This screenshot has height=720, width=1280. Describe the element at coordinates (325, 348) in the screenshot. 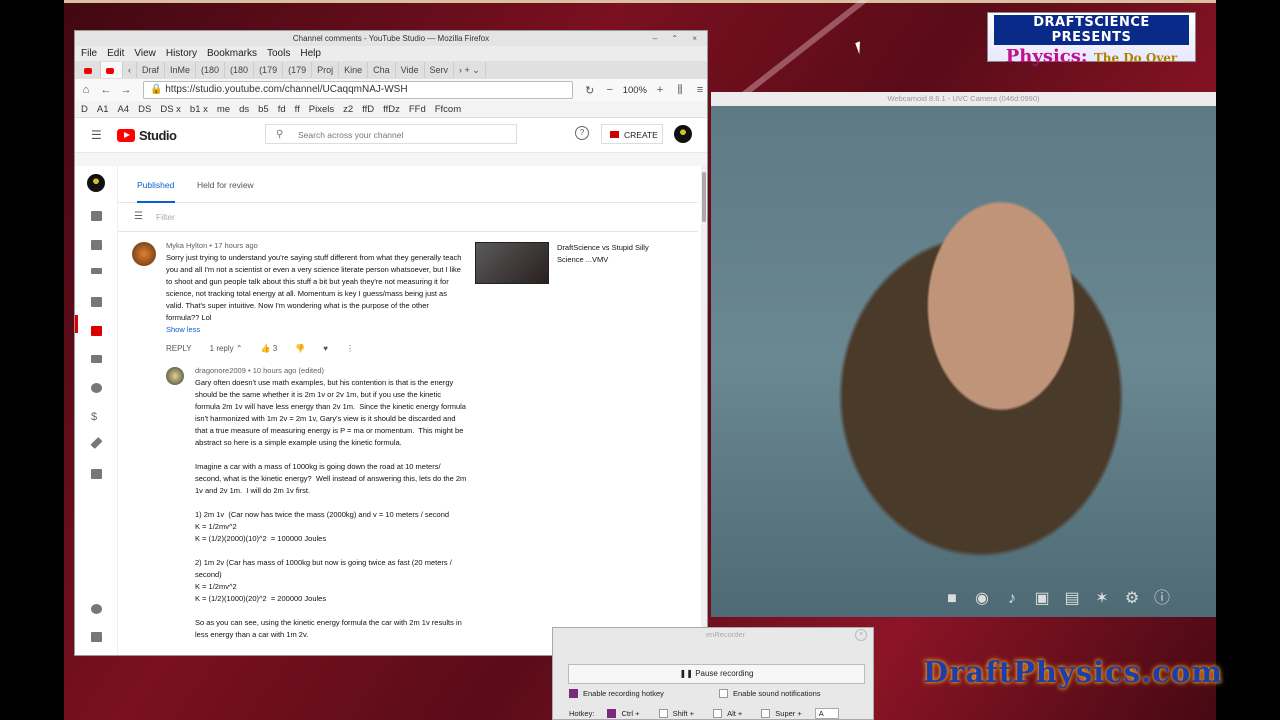

I see `heart-button: ♥` at that location.